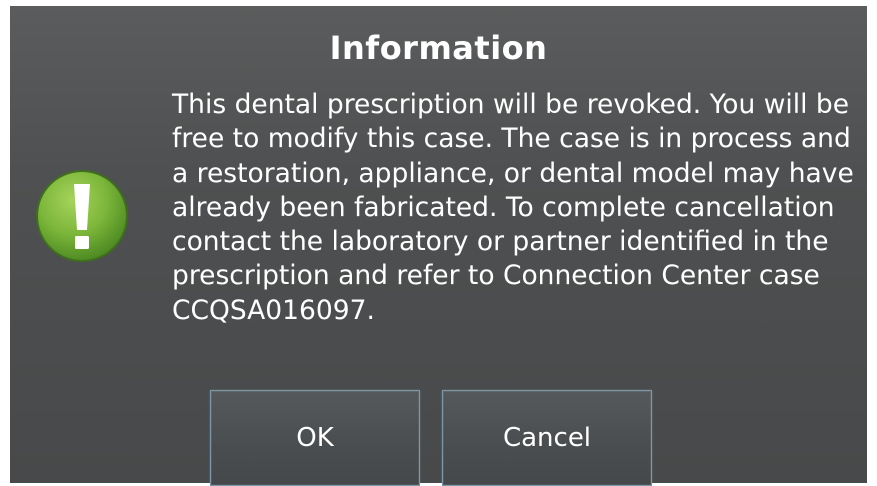 The image size is (877, 486). I want to click on ok-button: OK, so click(315, 438).